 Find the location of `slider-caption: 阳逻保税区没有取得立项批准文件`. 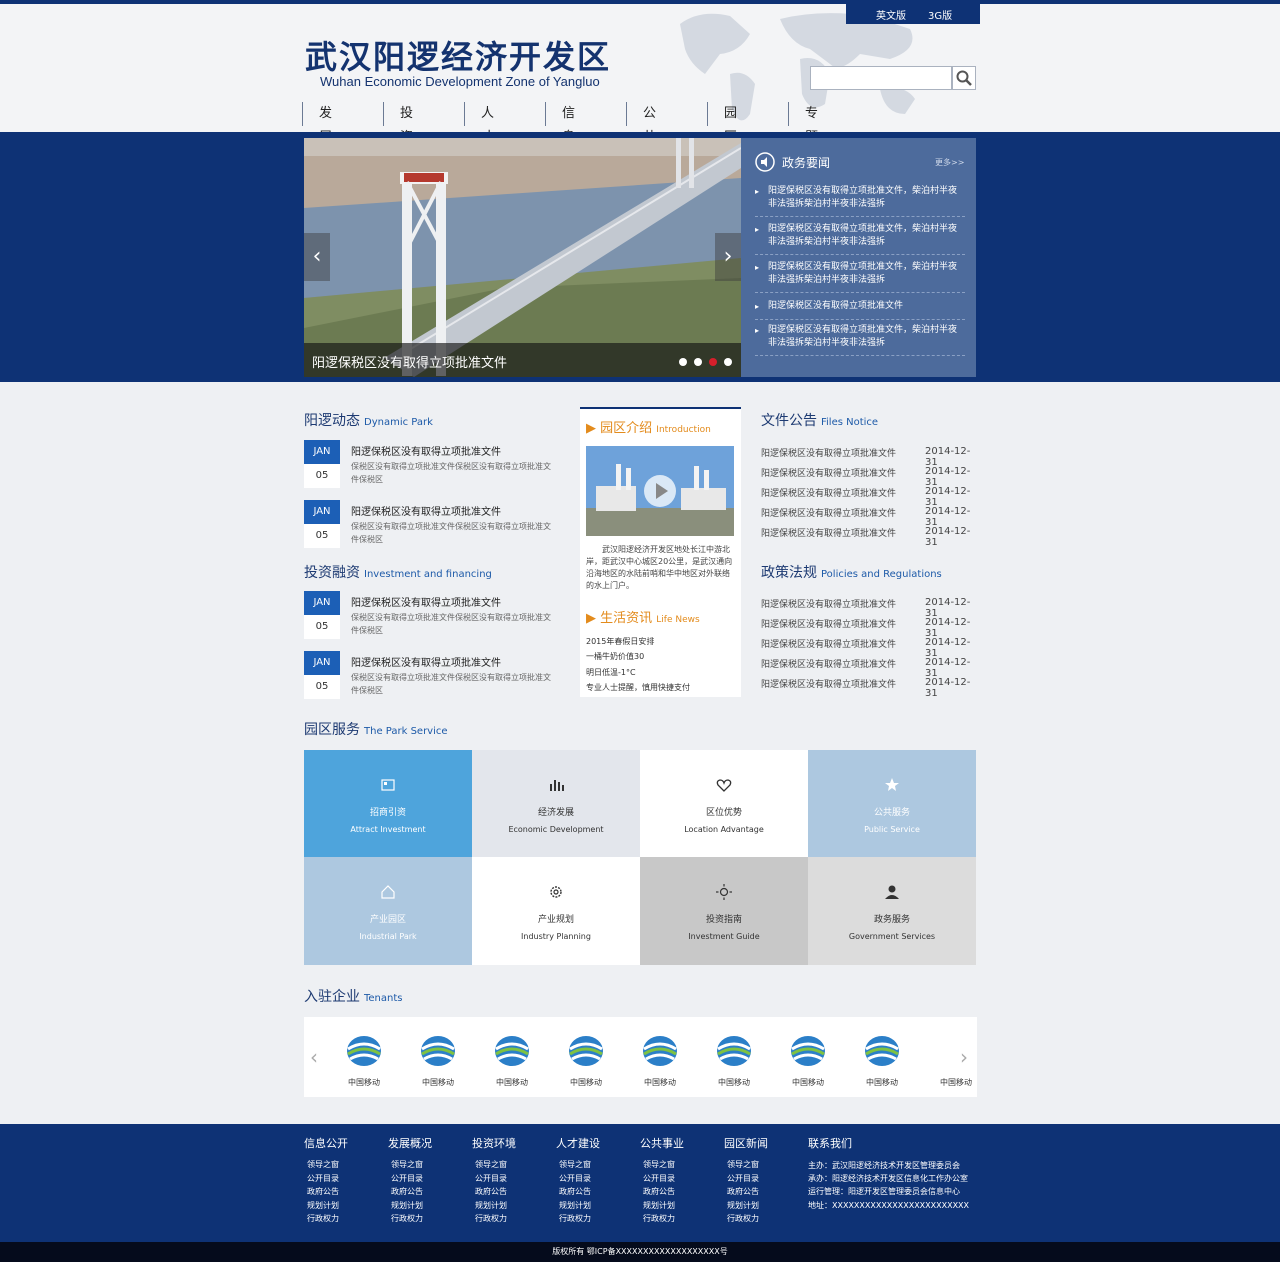

slider-caption: 阳逻保税区没有取得立项批准文件 is located at coordinates (409, 361).